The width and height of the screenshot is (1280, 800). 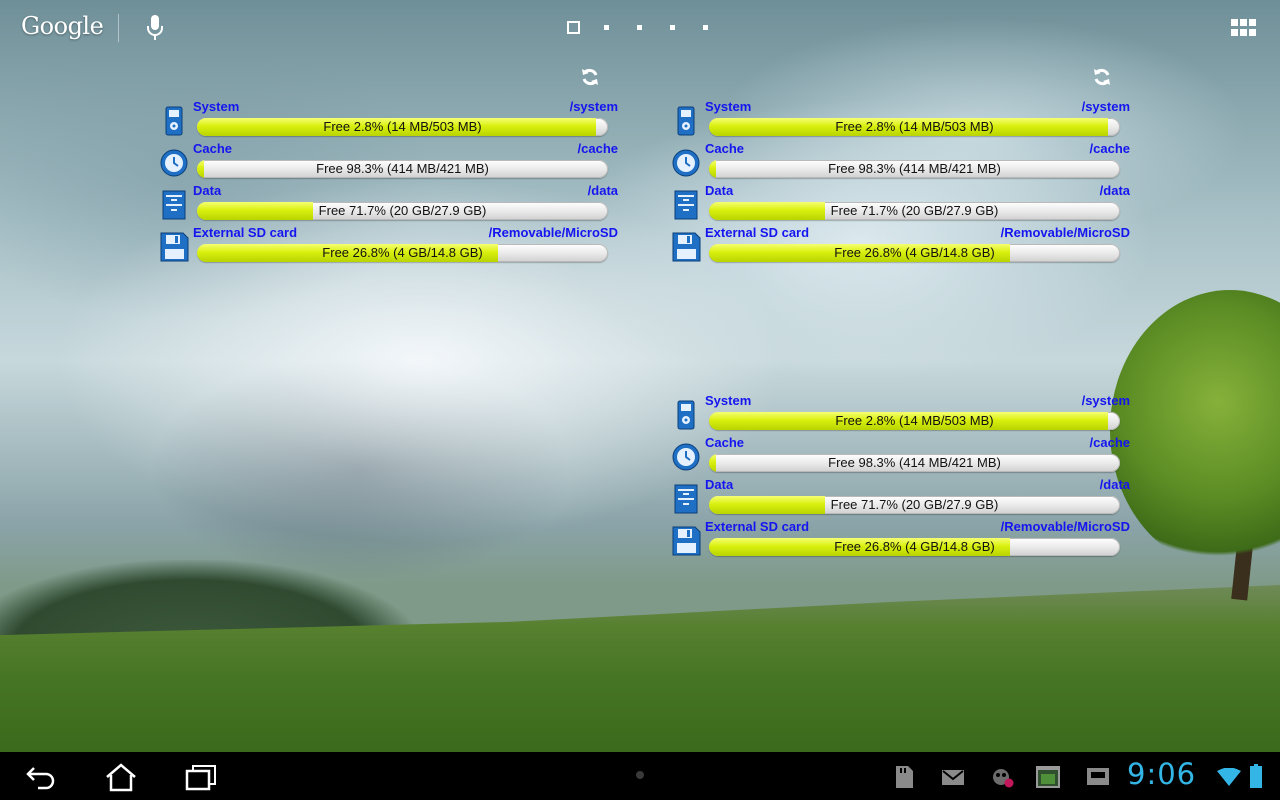 What do you see at coordinates (1229, 777) in the screenshot?
I see `wifi-icon` at bounding box center [1229, 777].